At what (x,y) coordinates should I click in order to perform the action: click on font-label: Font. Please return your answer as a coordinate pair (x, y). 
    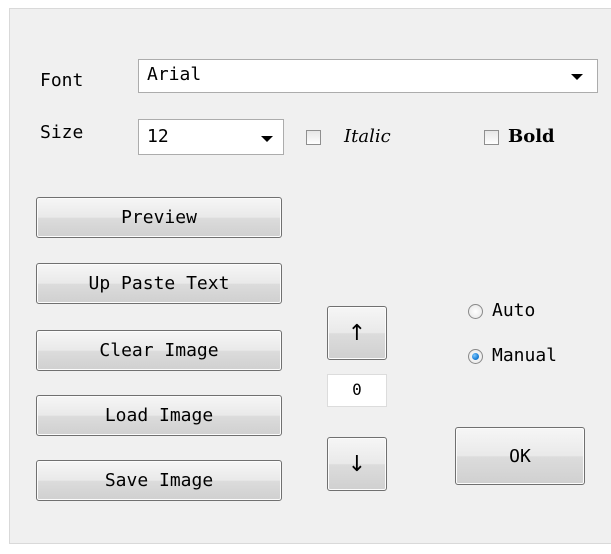
    Looking at the image, I should click on (62, 80).